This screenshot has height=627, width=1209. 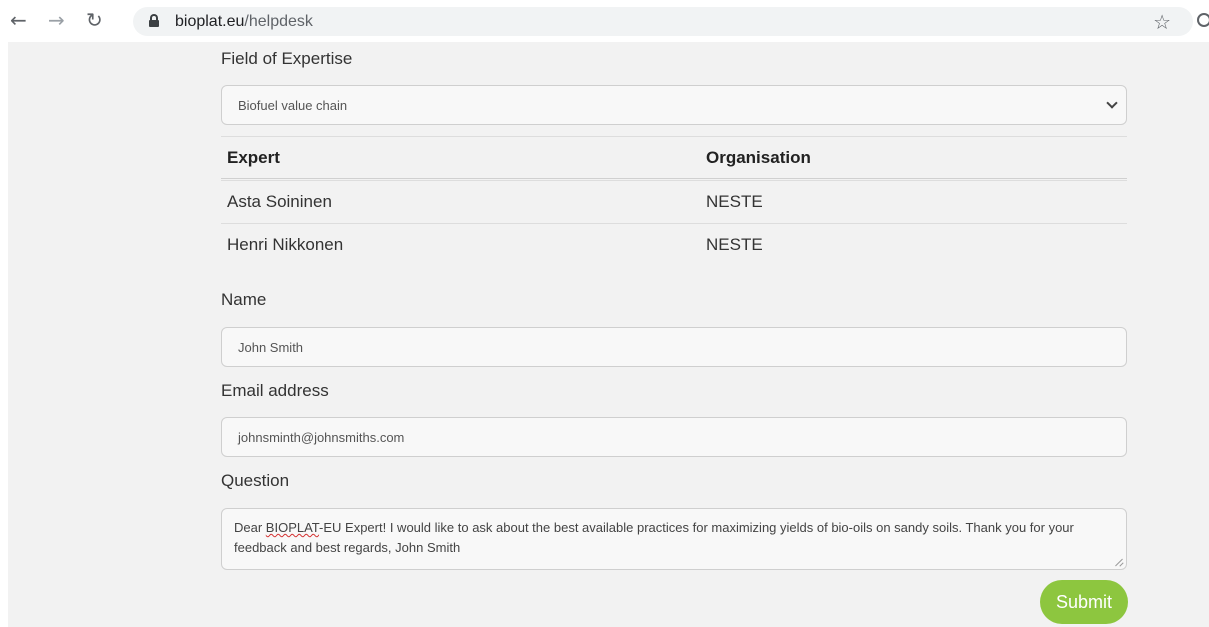 What do you see at coordinates (1112, 103) in the screenshot?
I see `chevron-down-icon` at bounding box center [1112, 103].